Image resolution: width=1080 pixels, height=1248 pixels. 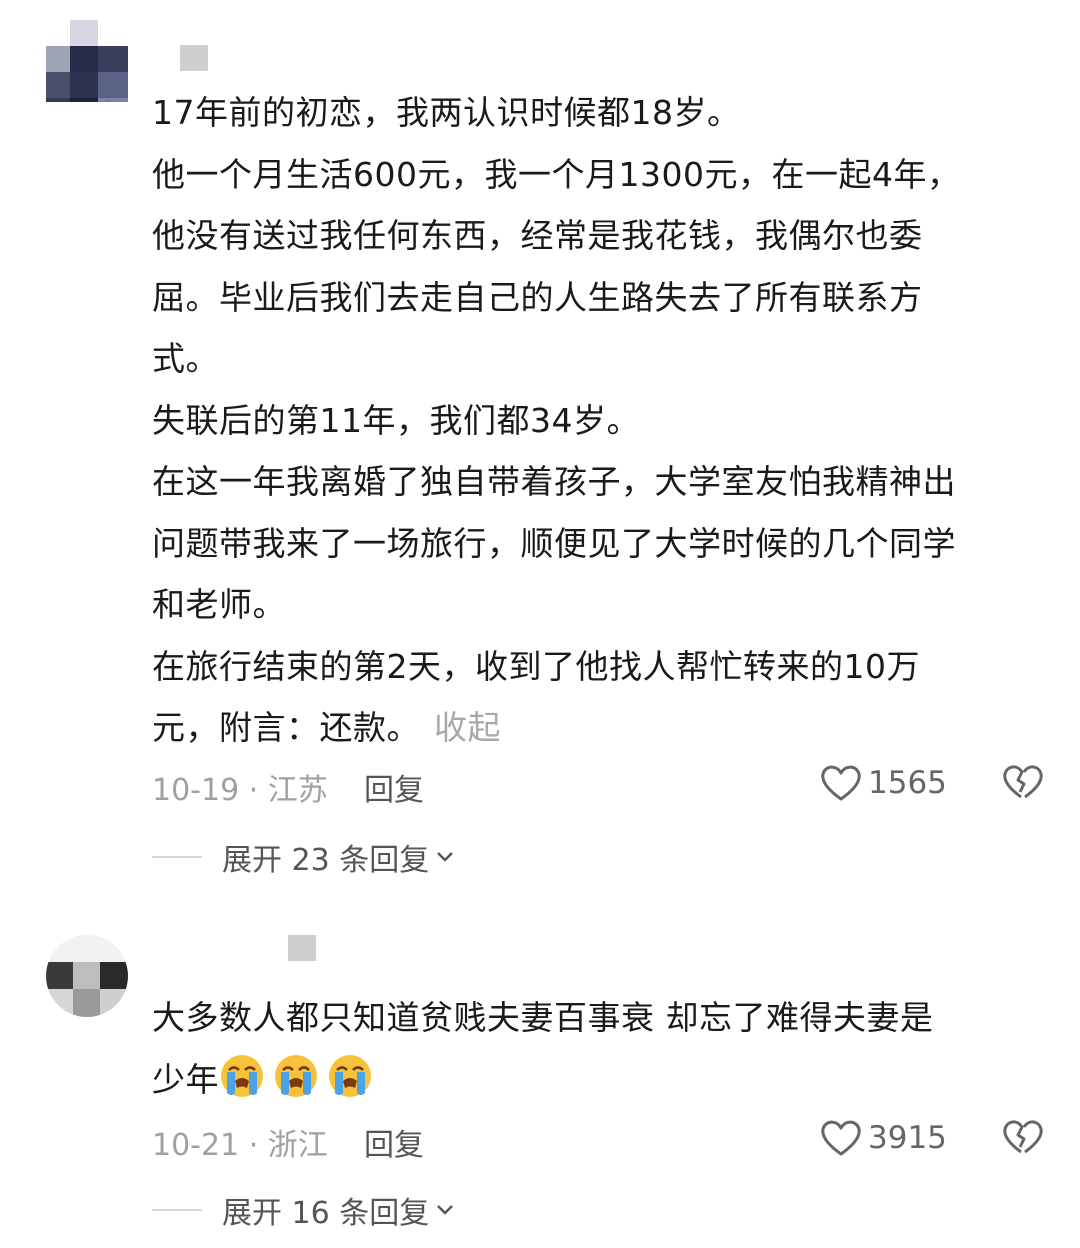 I want to click on comment-text: 大多数人都只知道贫贱夫妻百事衰 却忘了难得夫妻是 少年, so click(x=602, y=1048).